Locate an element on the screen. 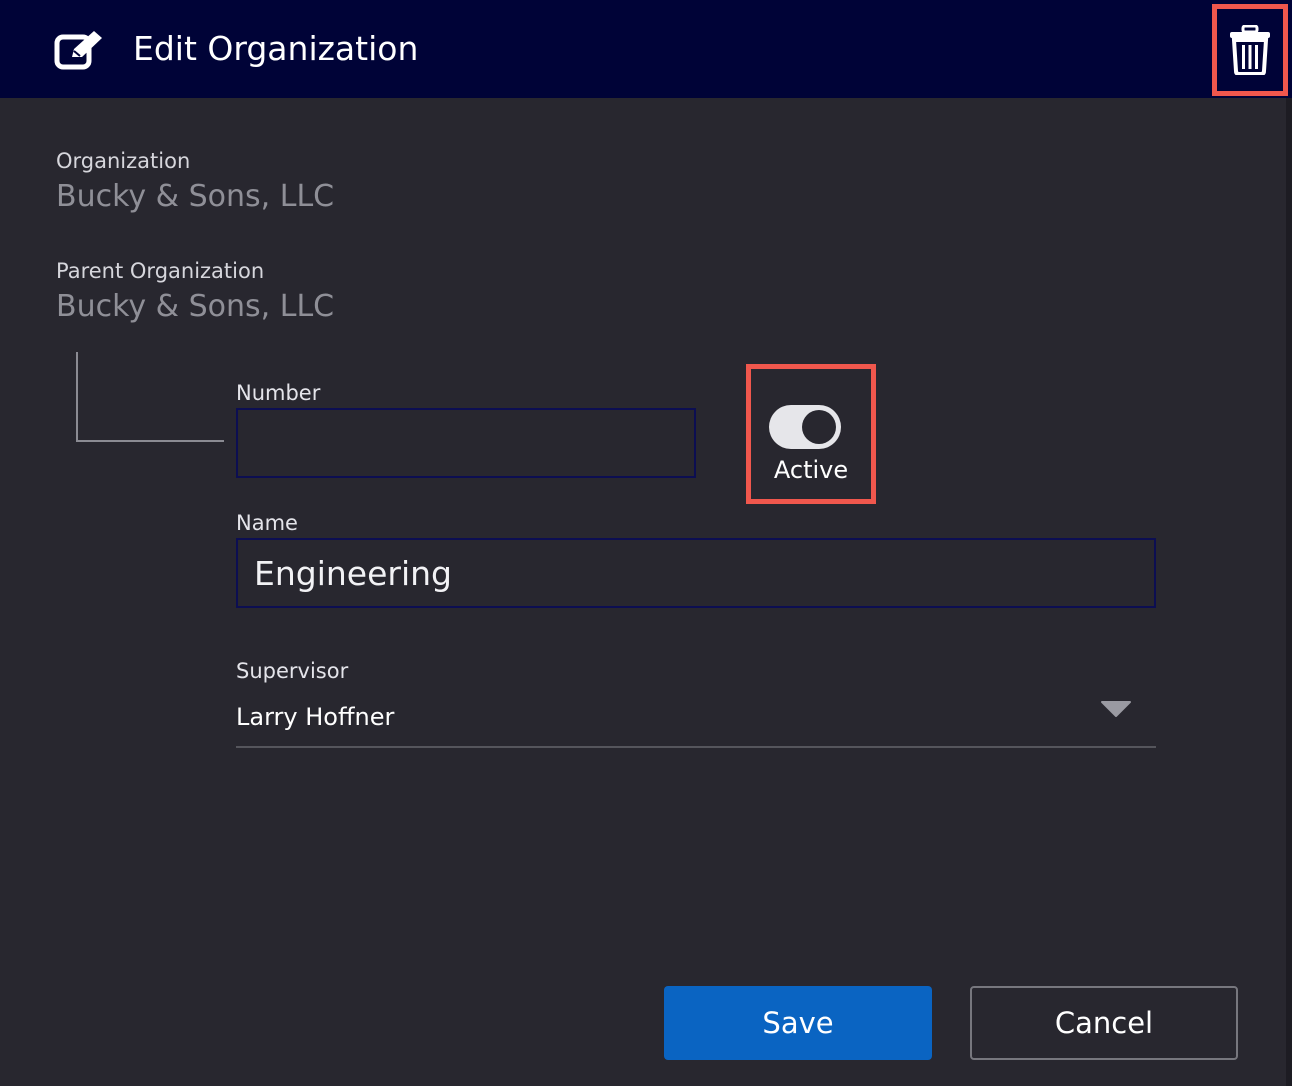 This screenshot has height=1086, width=1292. number-input is located at coordinates (466, 443).